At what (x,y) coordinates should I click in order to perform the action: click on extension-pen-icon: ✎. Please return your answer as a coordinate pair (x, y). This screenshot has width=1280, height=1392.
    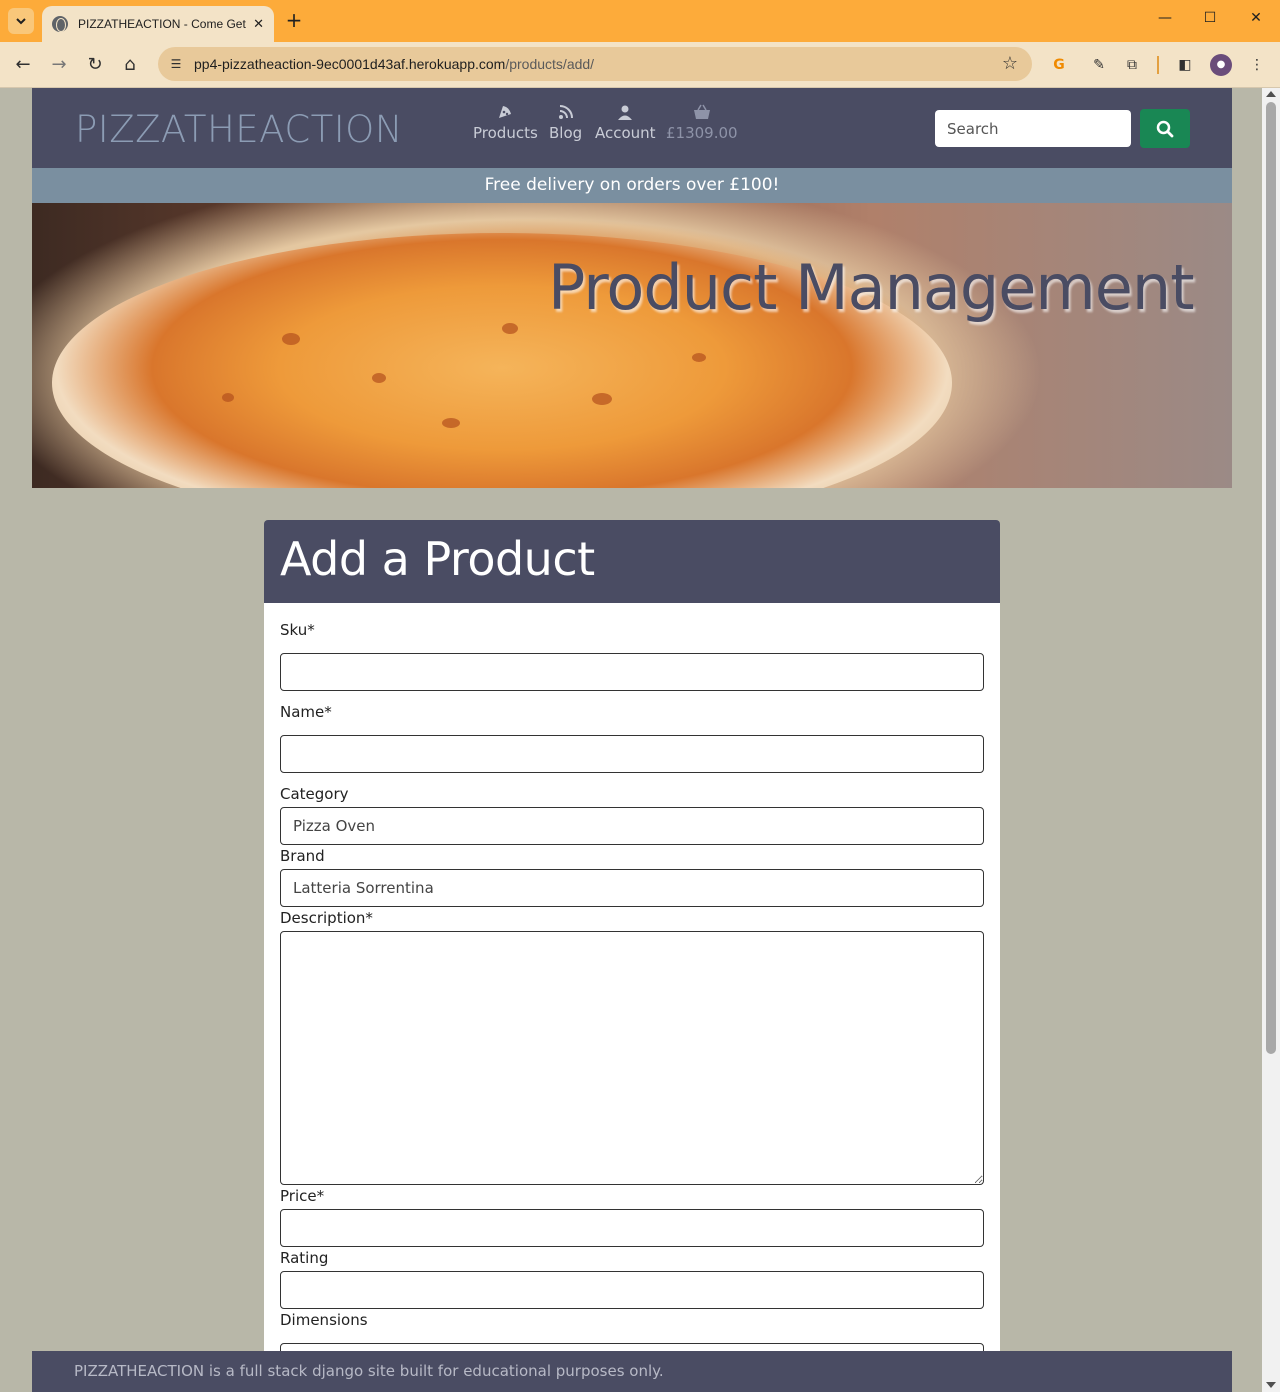
    Looking at the image, I should click on (1099, 65).